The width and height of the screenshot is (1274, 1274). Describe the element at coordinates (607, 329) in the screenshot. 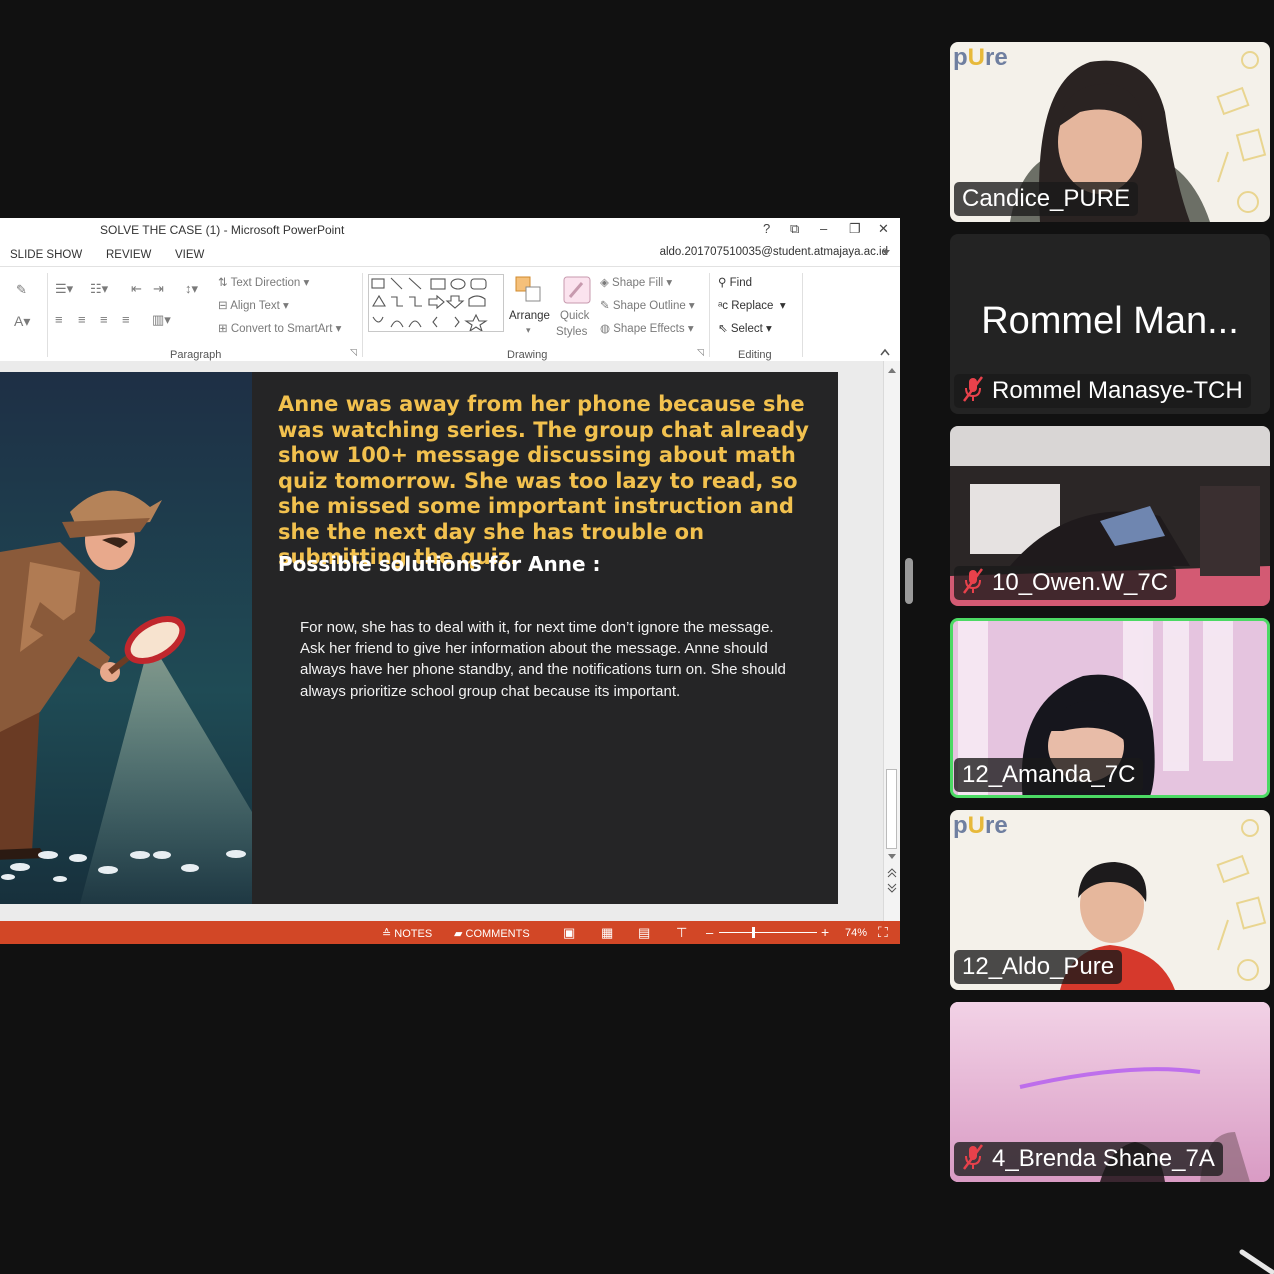

I see `shape-effects-icon: ◍` at that location.